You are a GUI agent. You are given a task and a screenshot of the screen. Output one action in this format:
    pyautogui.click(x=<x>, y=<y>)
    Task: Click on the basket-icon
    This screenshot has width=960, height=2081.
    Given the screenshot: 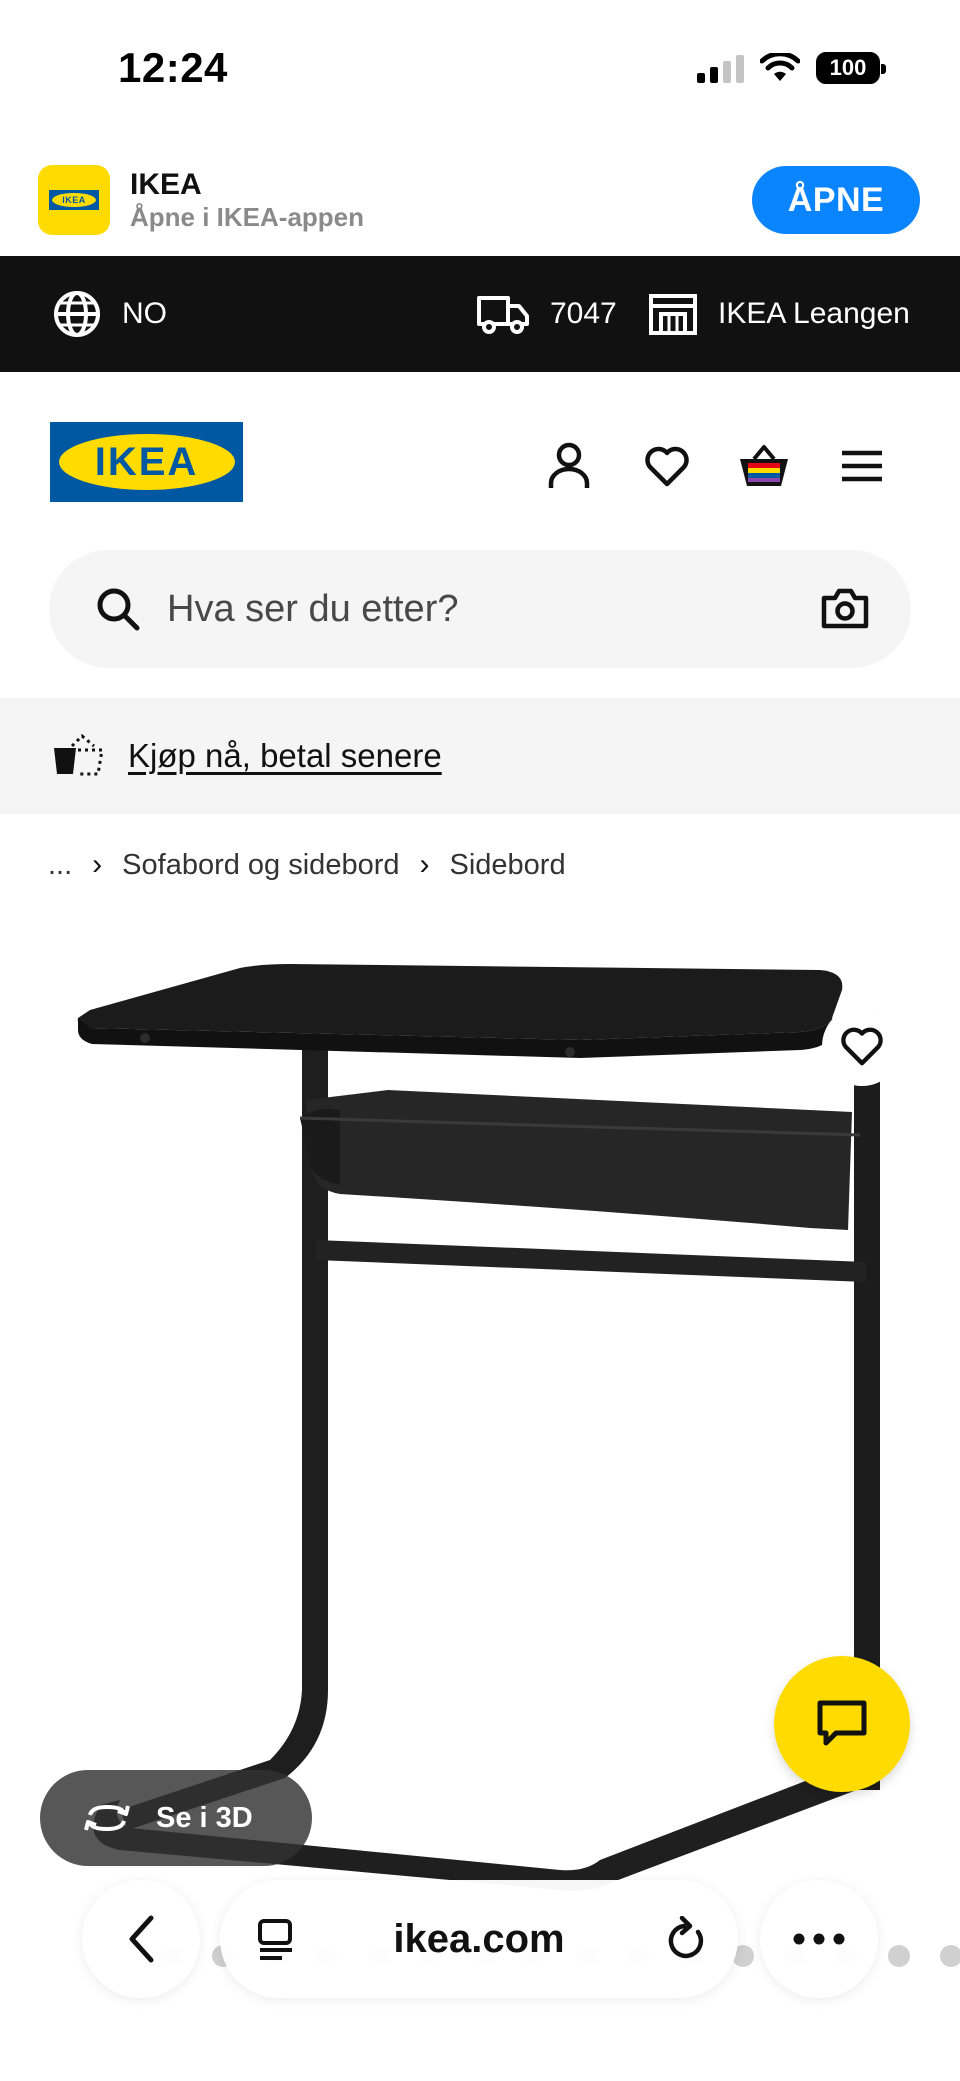 What is the action you would take?
    pyautogui.click(x=764, y=466)
    